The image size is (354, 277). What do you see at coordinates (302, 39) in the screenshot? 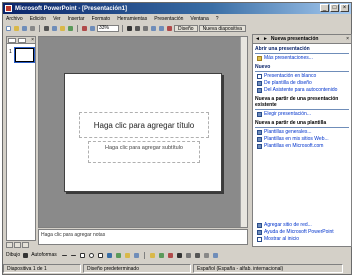
I see `task-pane-header: ◄ ► Nueva presentación ×` at bounding box center [302, 39].